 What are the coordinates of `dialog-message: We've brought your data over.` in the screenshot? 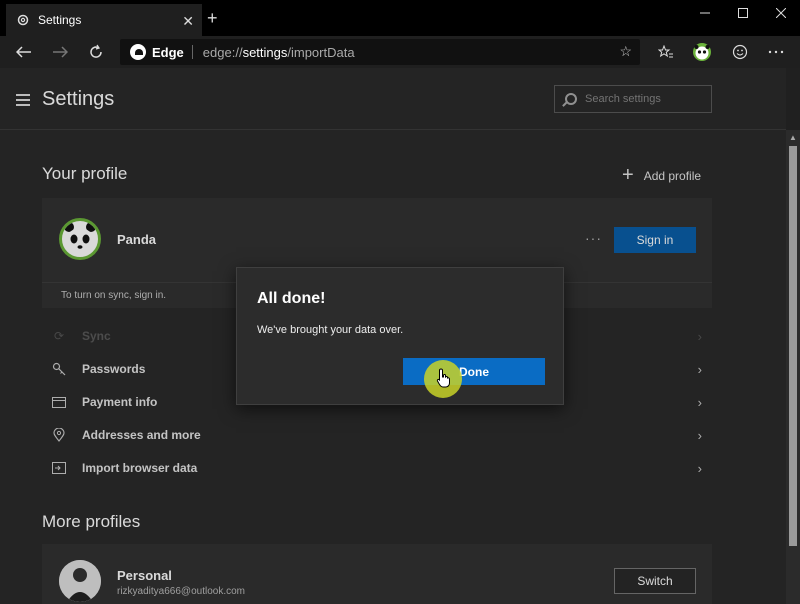 It's located at (330, 330).